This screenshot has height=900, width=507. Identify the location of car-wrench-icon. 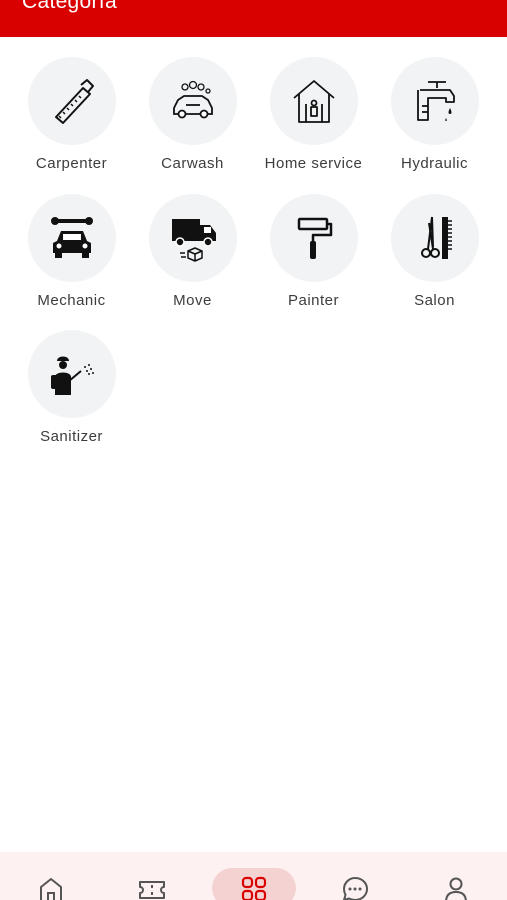
(71, 237).